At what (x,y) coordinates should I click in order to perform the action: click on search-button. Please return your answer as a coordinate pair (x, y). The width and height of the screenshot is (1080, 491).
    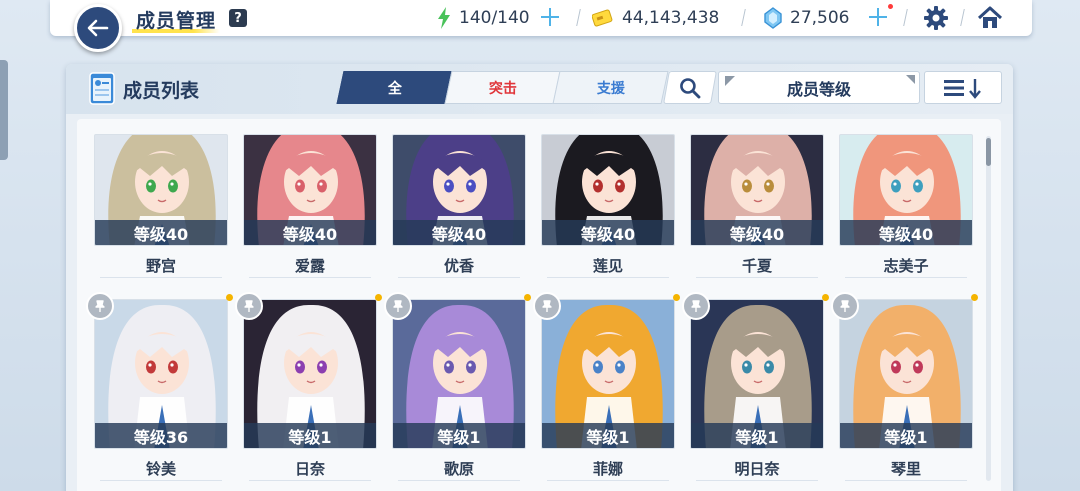
    Looking at the image, I should click on (690, 87).